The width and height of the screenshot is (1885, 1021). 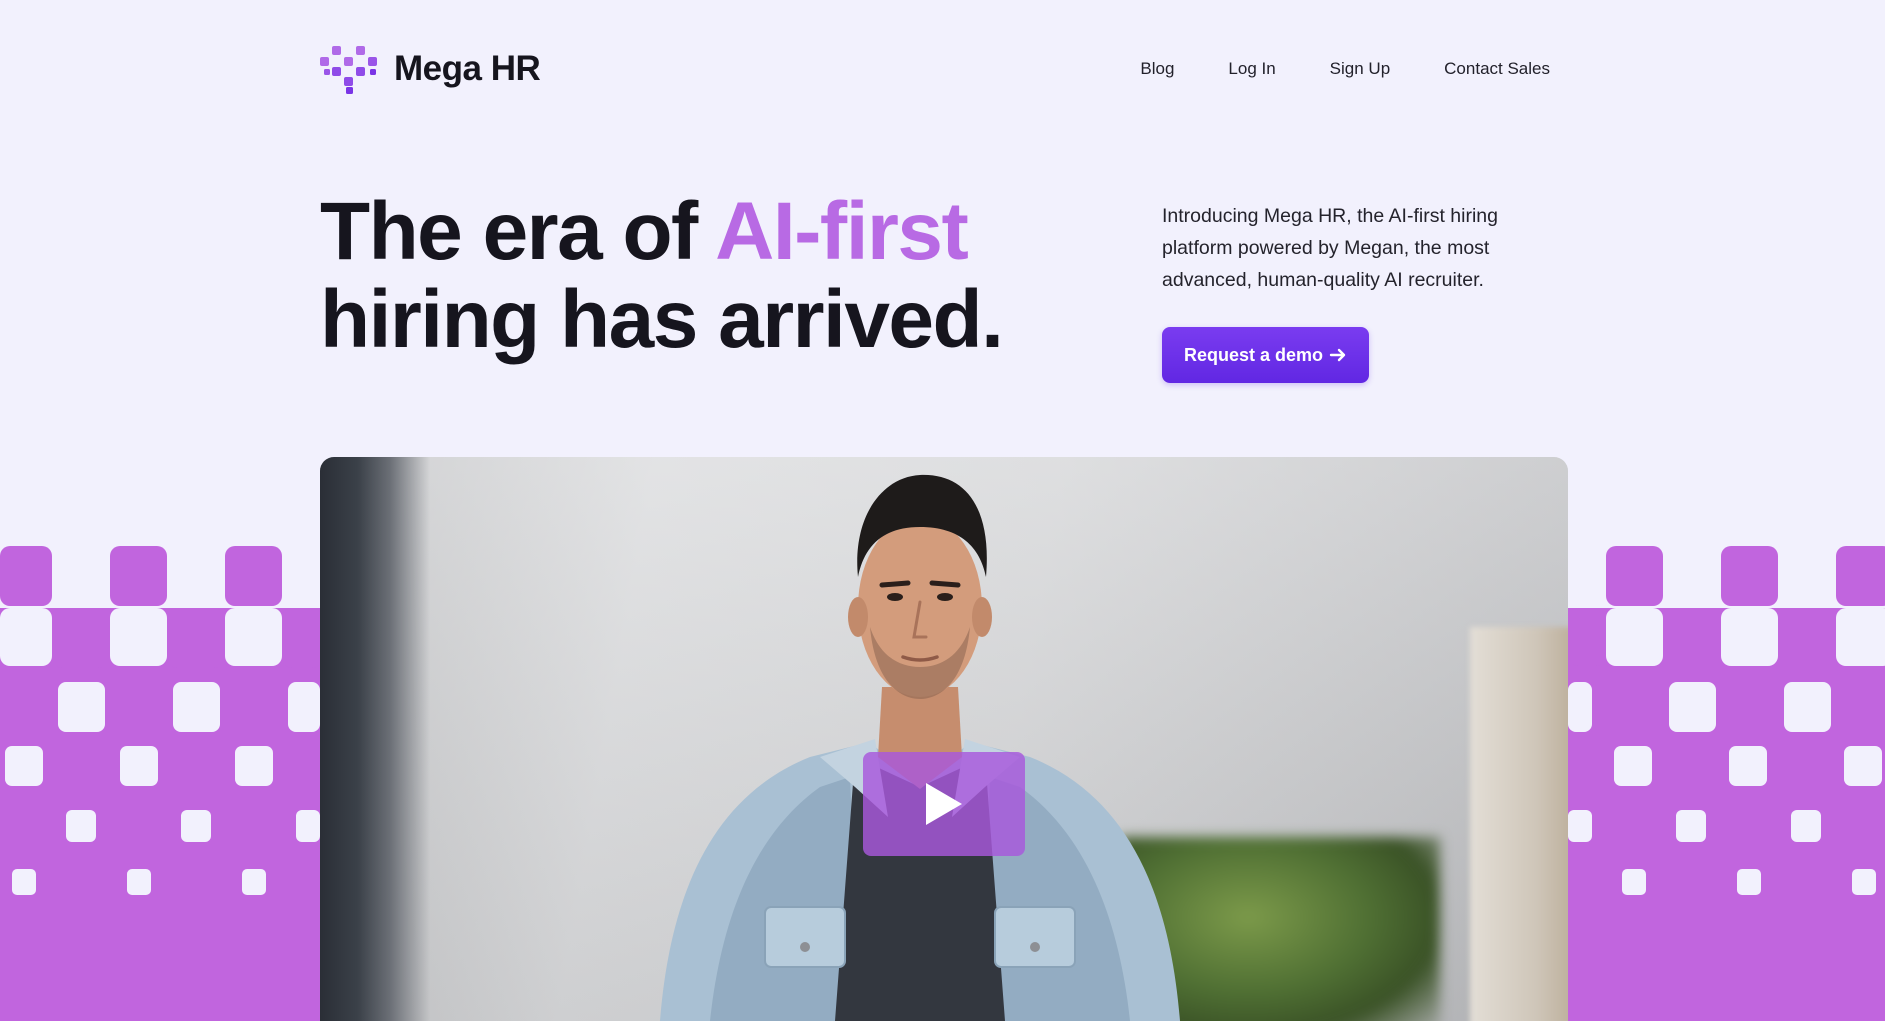 I want to click on pixel-pattern-left-graphic, so click(x=160, y=783).